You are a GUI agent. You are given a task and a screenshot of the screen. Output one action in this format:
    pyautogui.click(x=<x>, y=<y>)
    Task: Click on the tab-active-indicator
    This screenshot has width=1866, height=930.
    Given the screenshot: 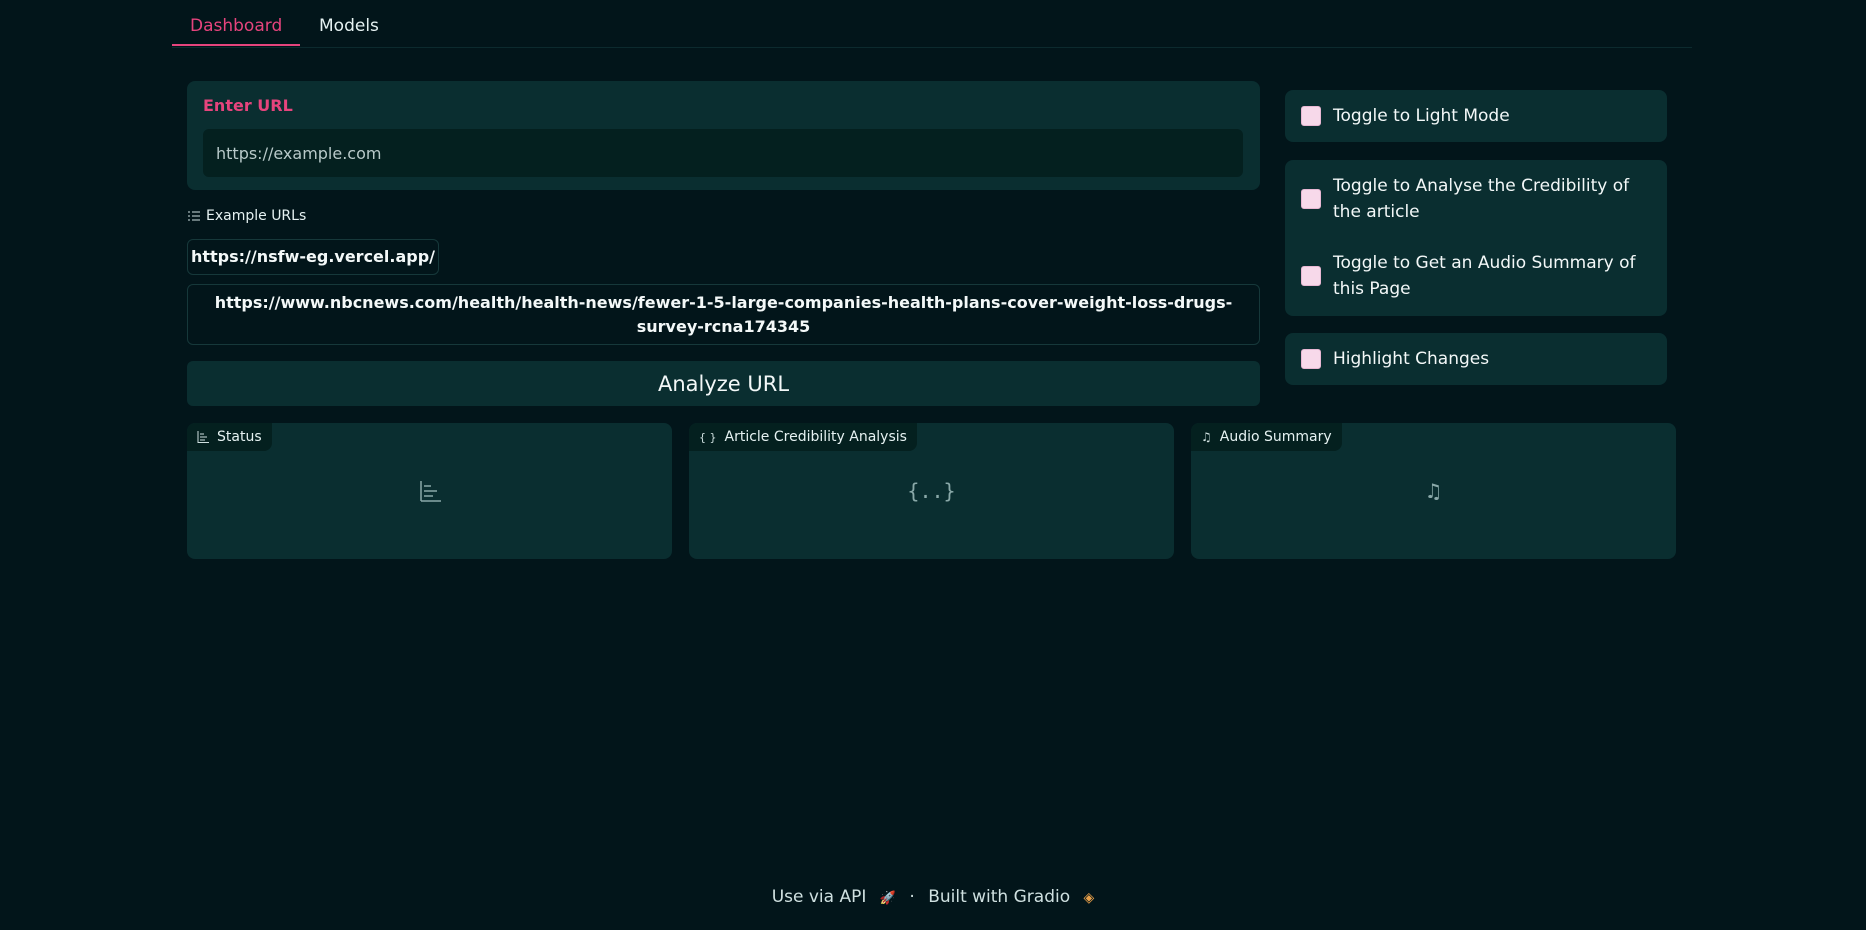 What is the action you would take?
    pyautogui.click(x=236, y=45)
    